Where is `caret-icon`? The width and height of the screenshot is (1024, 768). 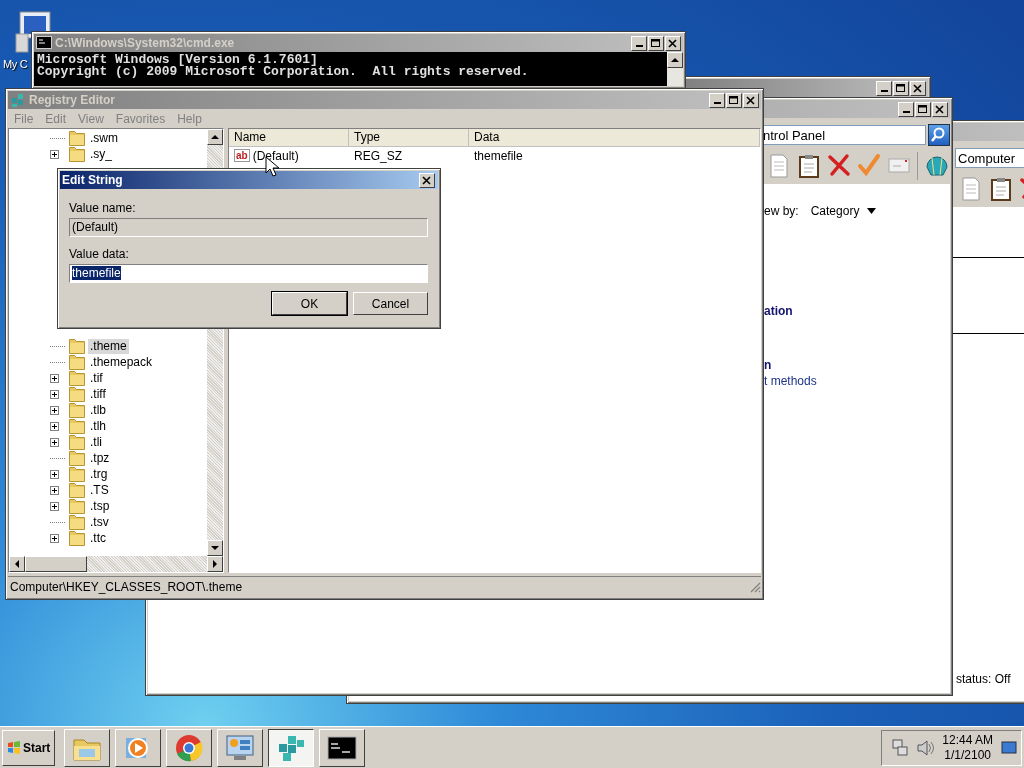
caret-icon is located at coordinates (872, 211).